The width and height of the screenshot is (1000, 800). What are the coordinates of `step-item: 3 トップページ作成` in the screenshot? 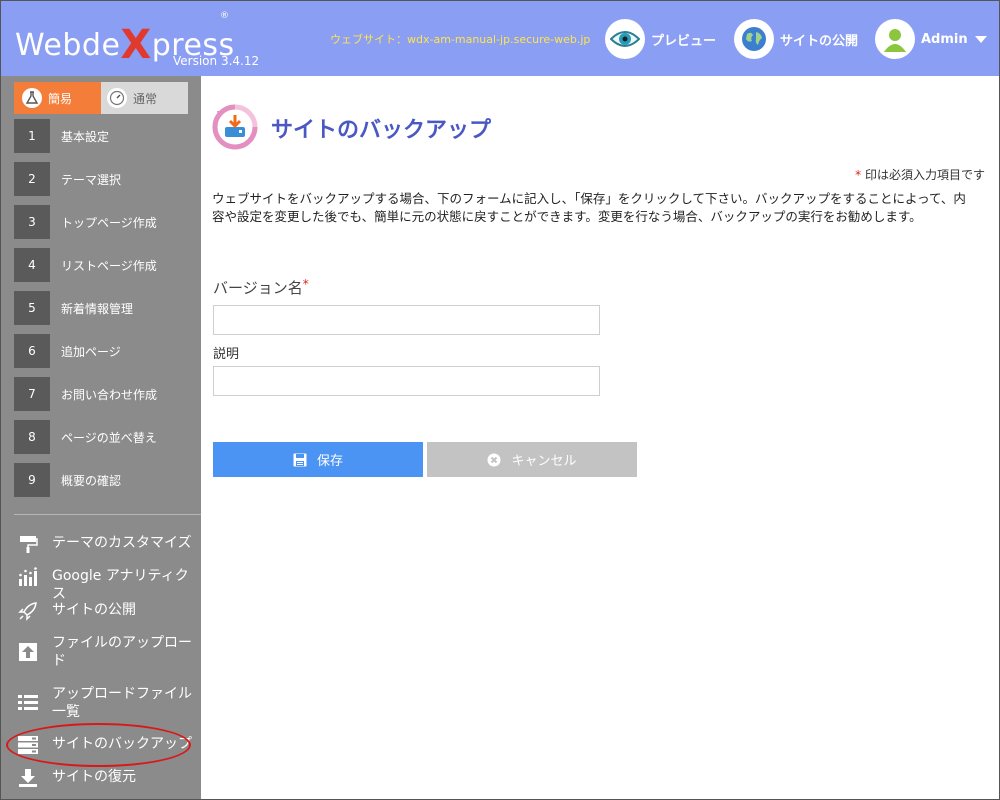 It's located at (107, 222).